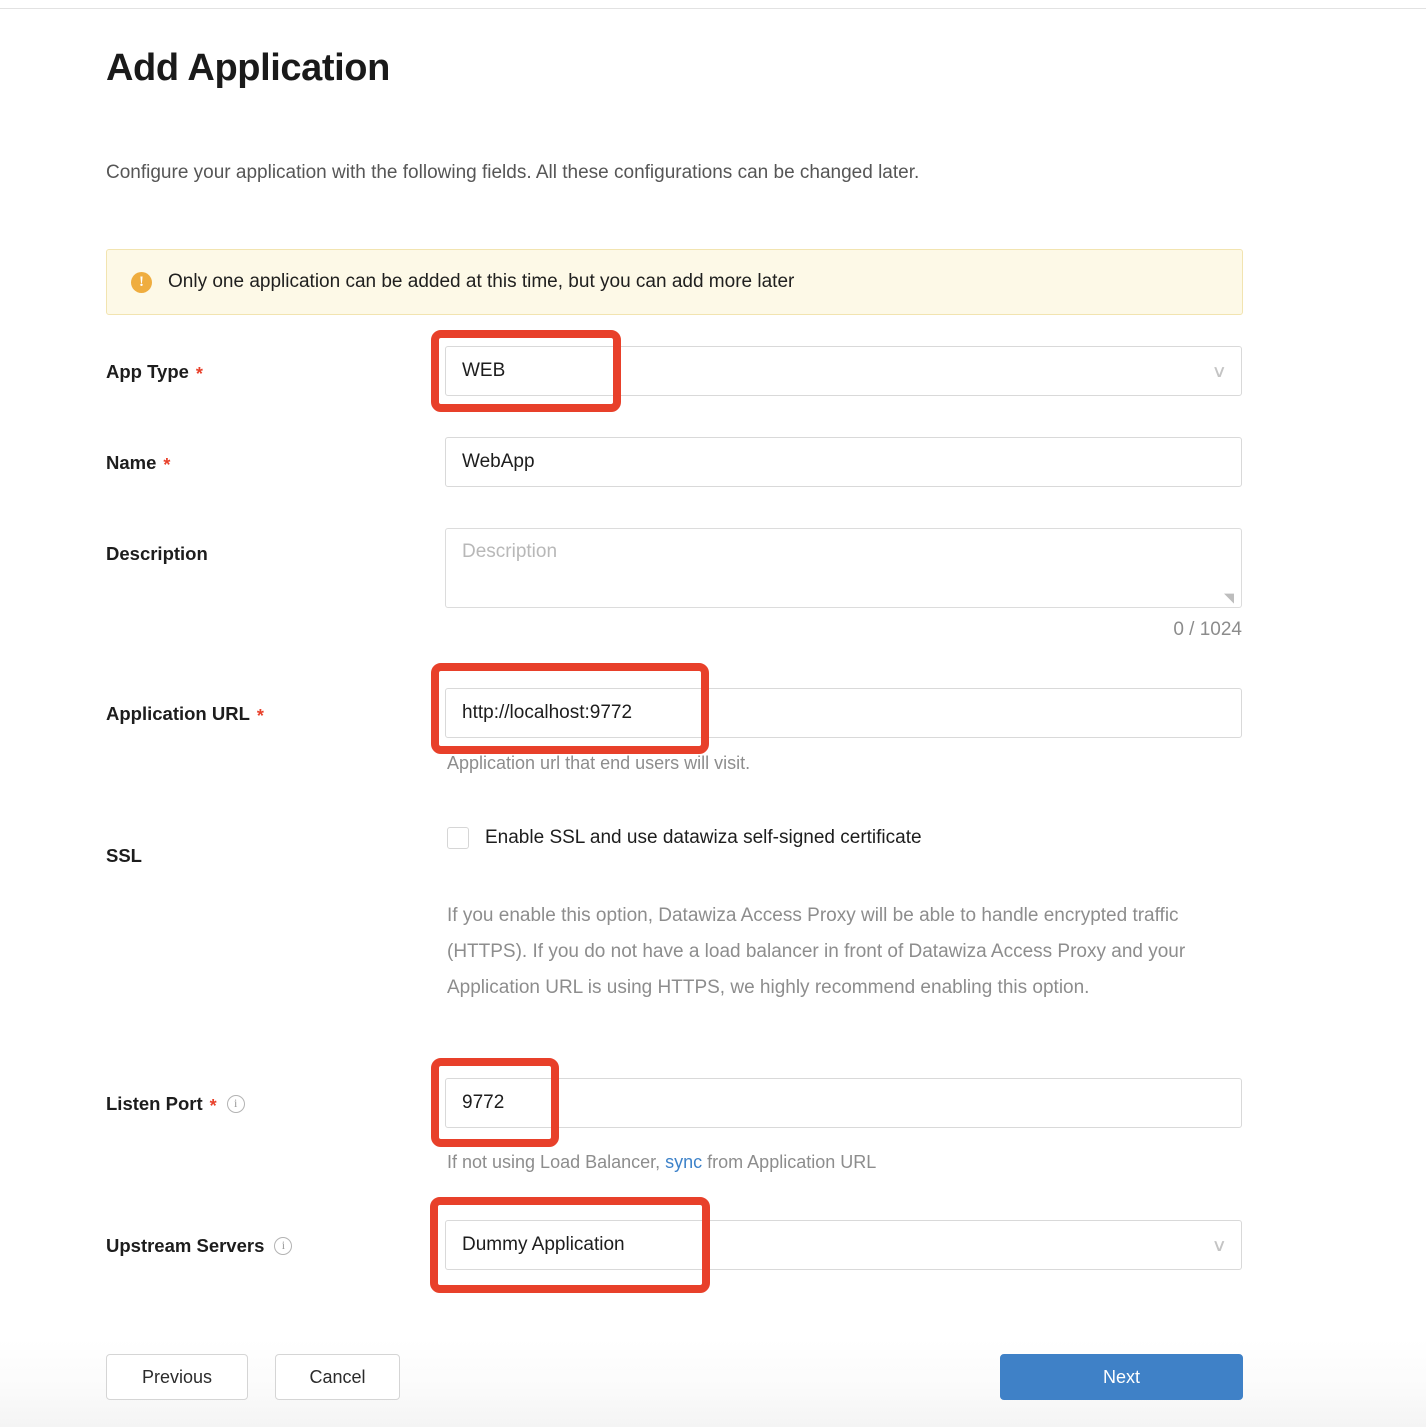  Describe the element at coordinates (131, 462) in the screenshot. I see `name-label-text: Name` at that location.